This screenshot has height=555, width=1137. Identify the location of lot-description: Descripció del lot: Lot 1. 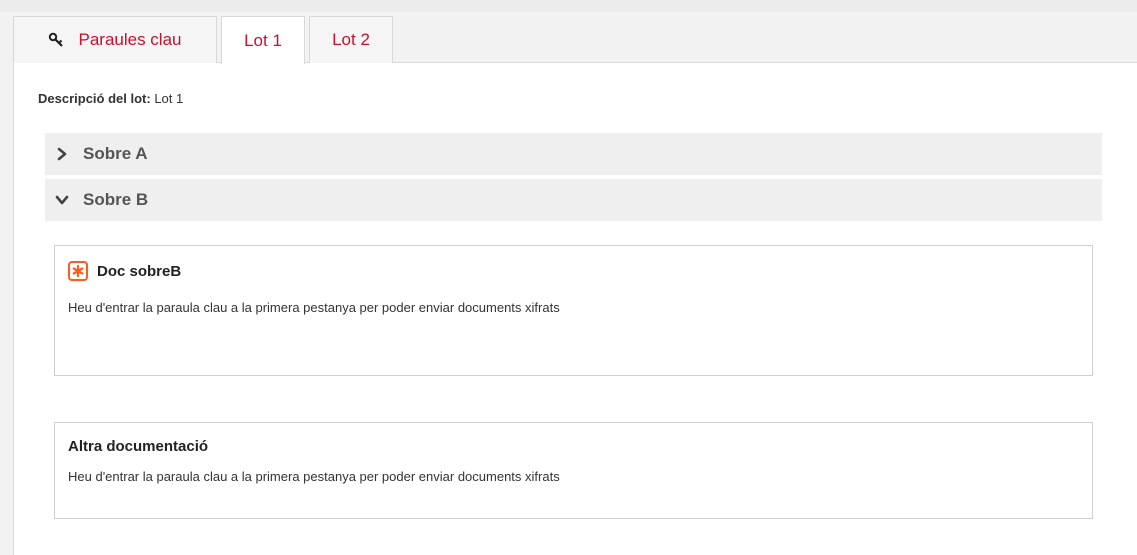
(110, 98).